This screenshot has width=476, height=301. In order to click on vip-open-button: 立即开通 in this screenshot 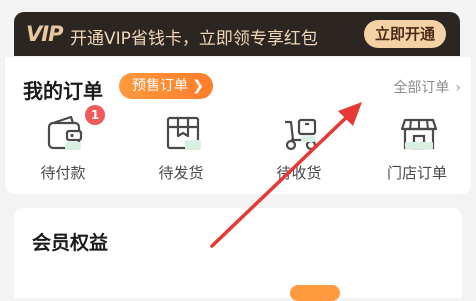, I will do `click(405, 34)`.